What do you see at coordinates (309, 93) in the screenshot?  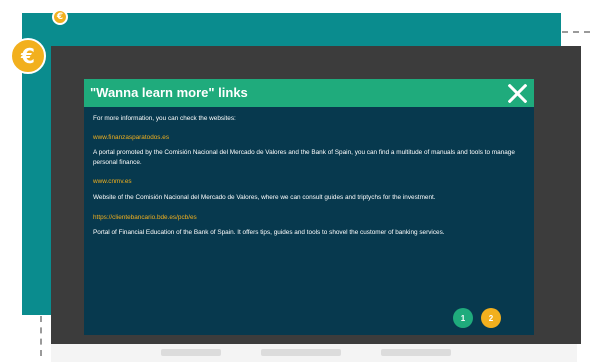 I see `modal-header: "Wanna learn more" links` at bounding box center [309, 93].